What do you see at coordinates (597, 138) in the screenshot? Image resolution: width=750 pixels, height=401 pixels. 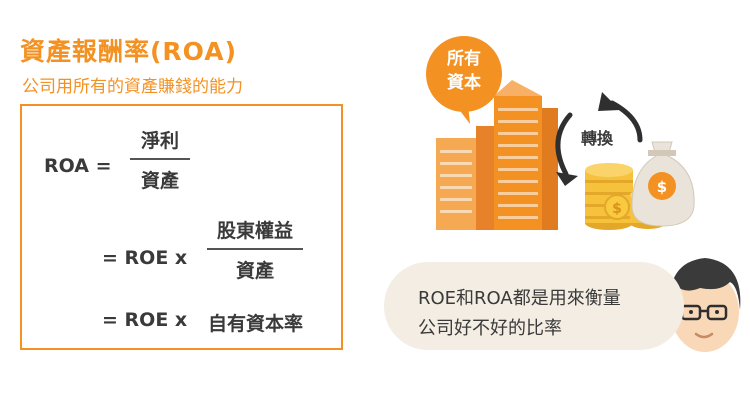 I see `exchange-label: 轉換` at bounding box center [597, 138].